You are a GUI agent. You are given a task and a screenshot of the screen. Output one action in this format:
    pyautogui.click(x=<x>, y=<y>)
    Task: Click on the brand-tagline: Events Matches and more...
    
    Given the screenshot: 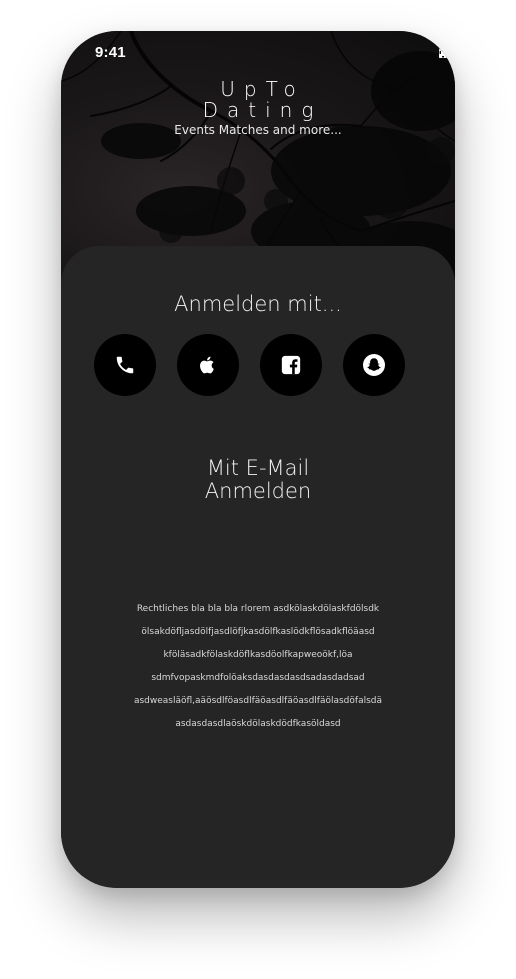 What is the action you would take?
    pyautogui.click(x=258, y=130)
    